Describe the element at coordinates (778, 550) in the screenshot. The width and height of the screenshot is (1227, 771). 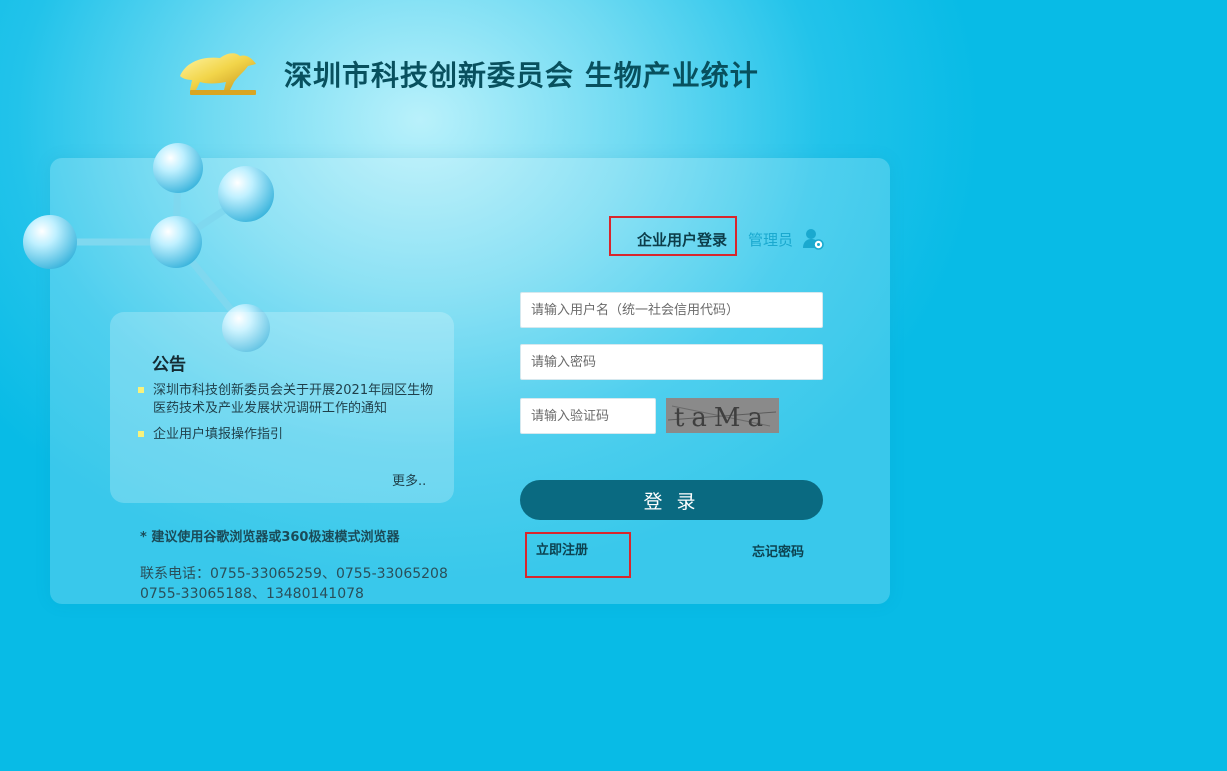
I see `forgot-password-link: 忘记密码` at that location.